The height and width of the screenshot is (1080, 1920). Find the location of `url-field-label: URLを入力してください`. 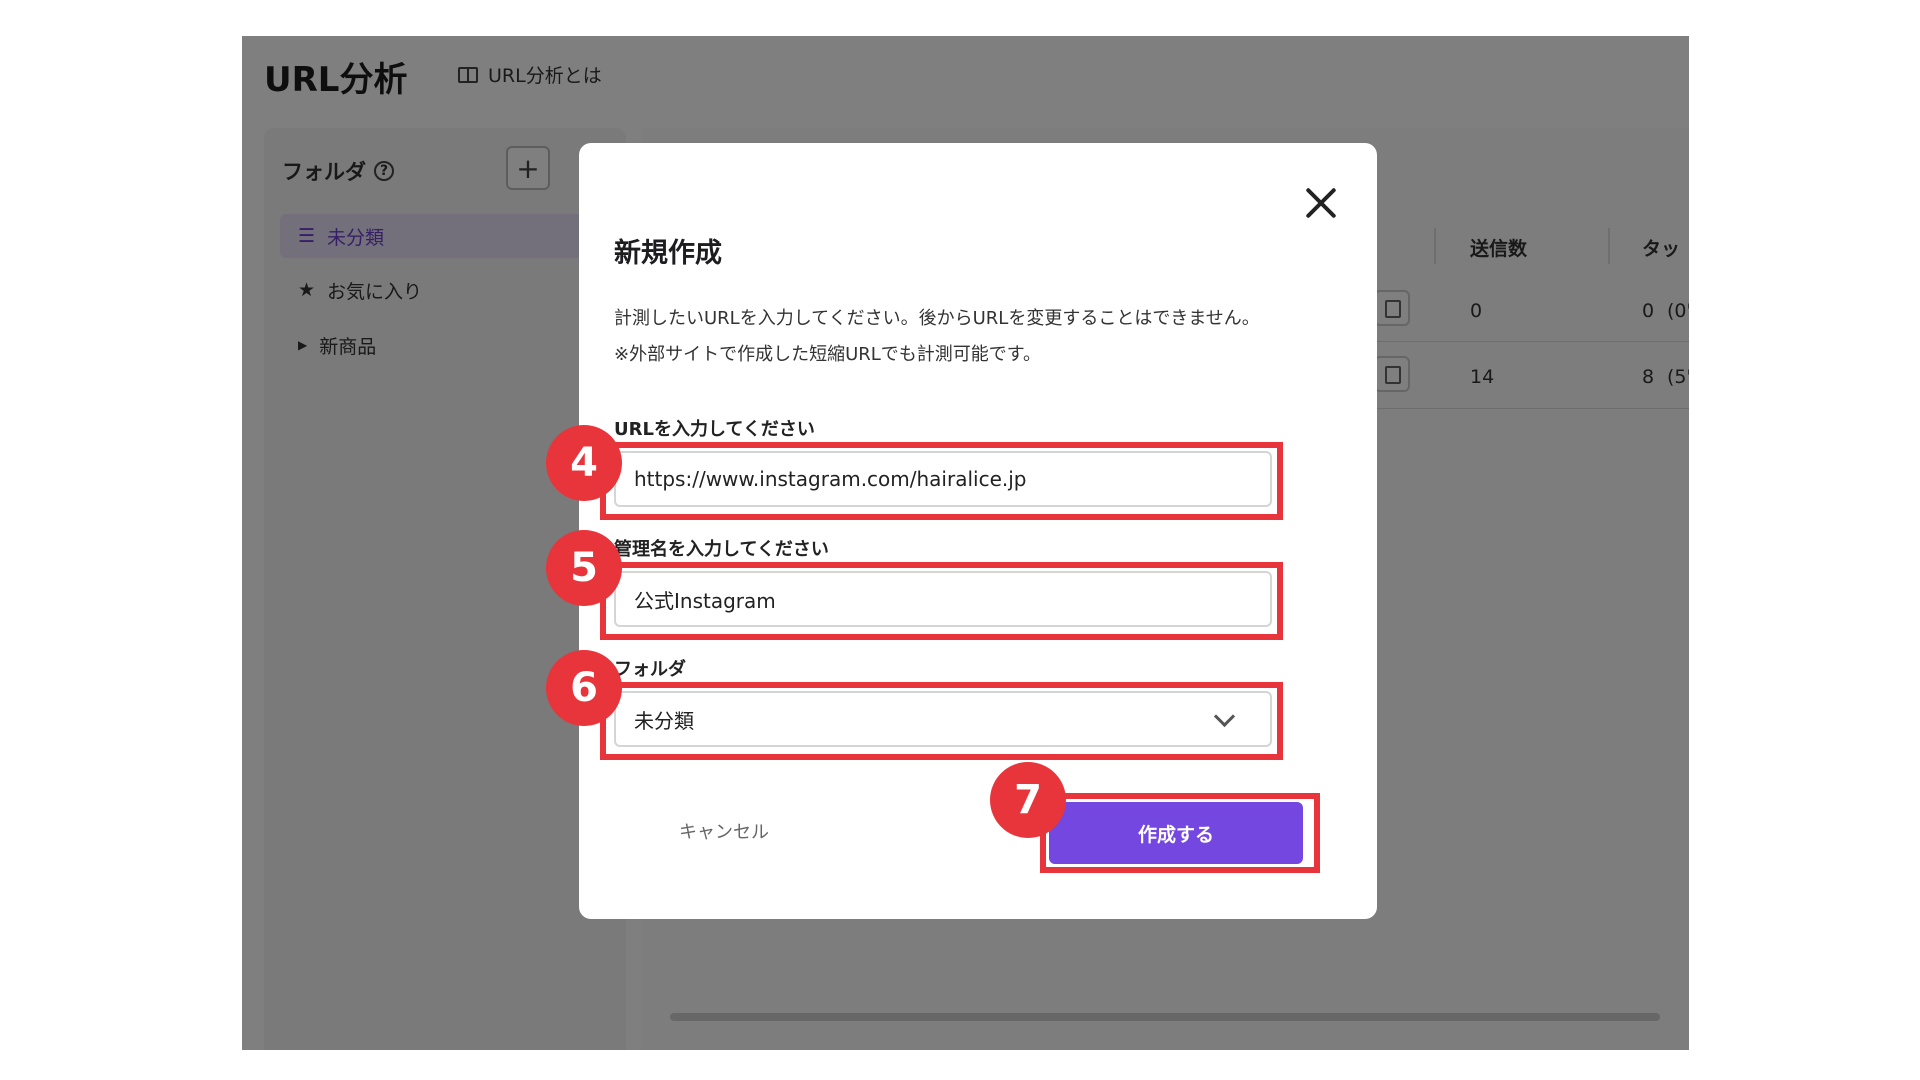

url-field-label: URLを入力してください is located at coordinates (714, 429).